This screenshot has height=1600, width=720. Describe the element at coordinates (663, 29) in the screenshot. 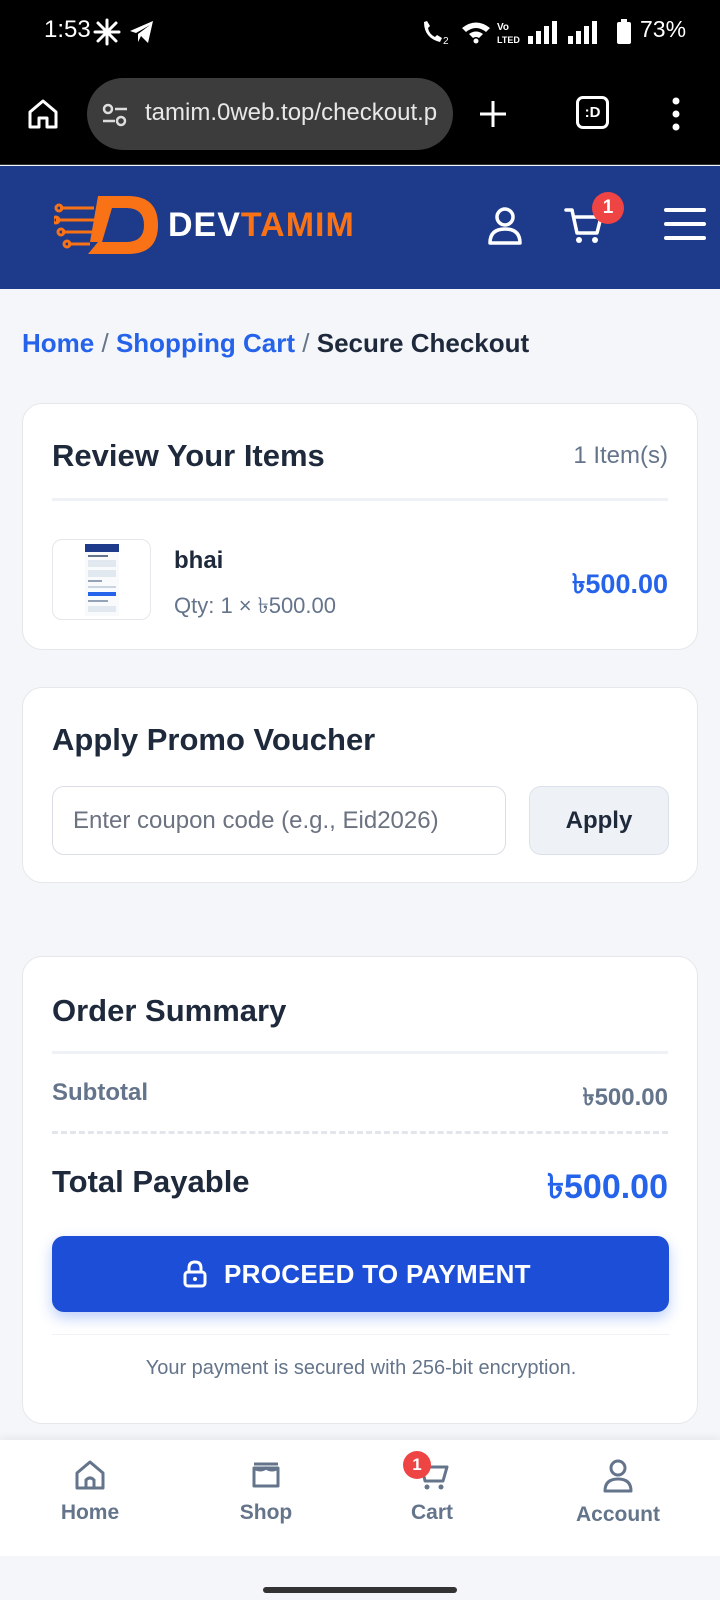

I see `battery-percent: 73%` at that location.